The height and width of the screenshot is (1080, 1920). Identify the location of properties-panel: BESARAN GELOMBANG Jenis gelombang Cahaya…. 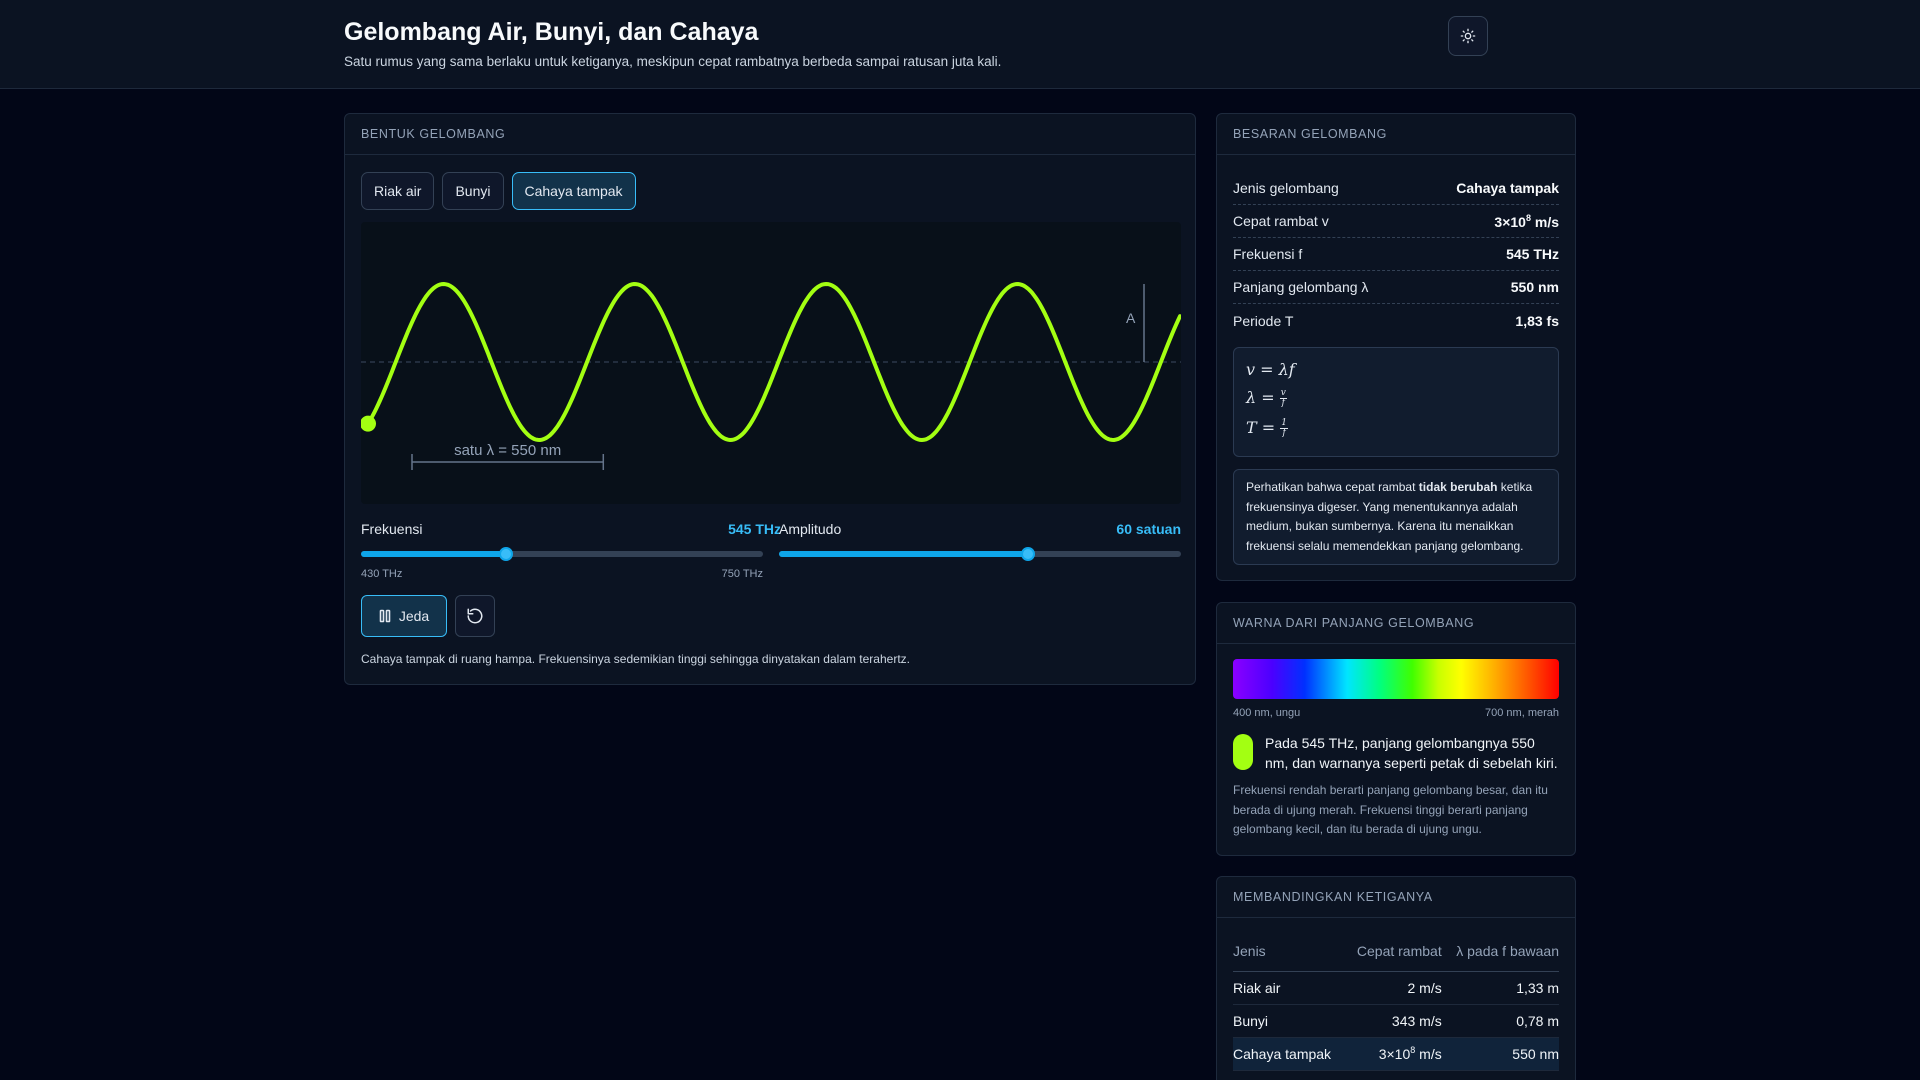
(1396, 347).